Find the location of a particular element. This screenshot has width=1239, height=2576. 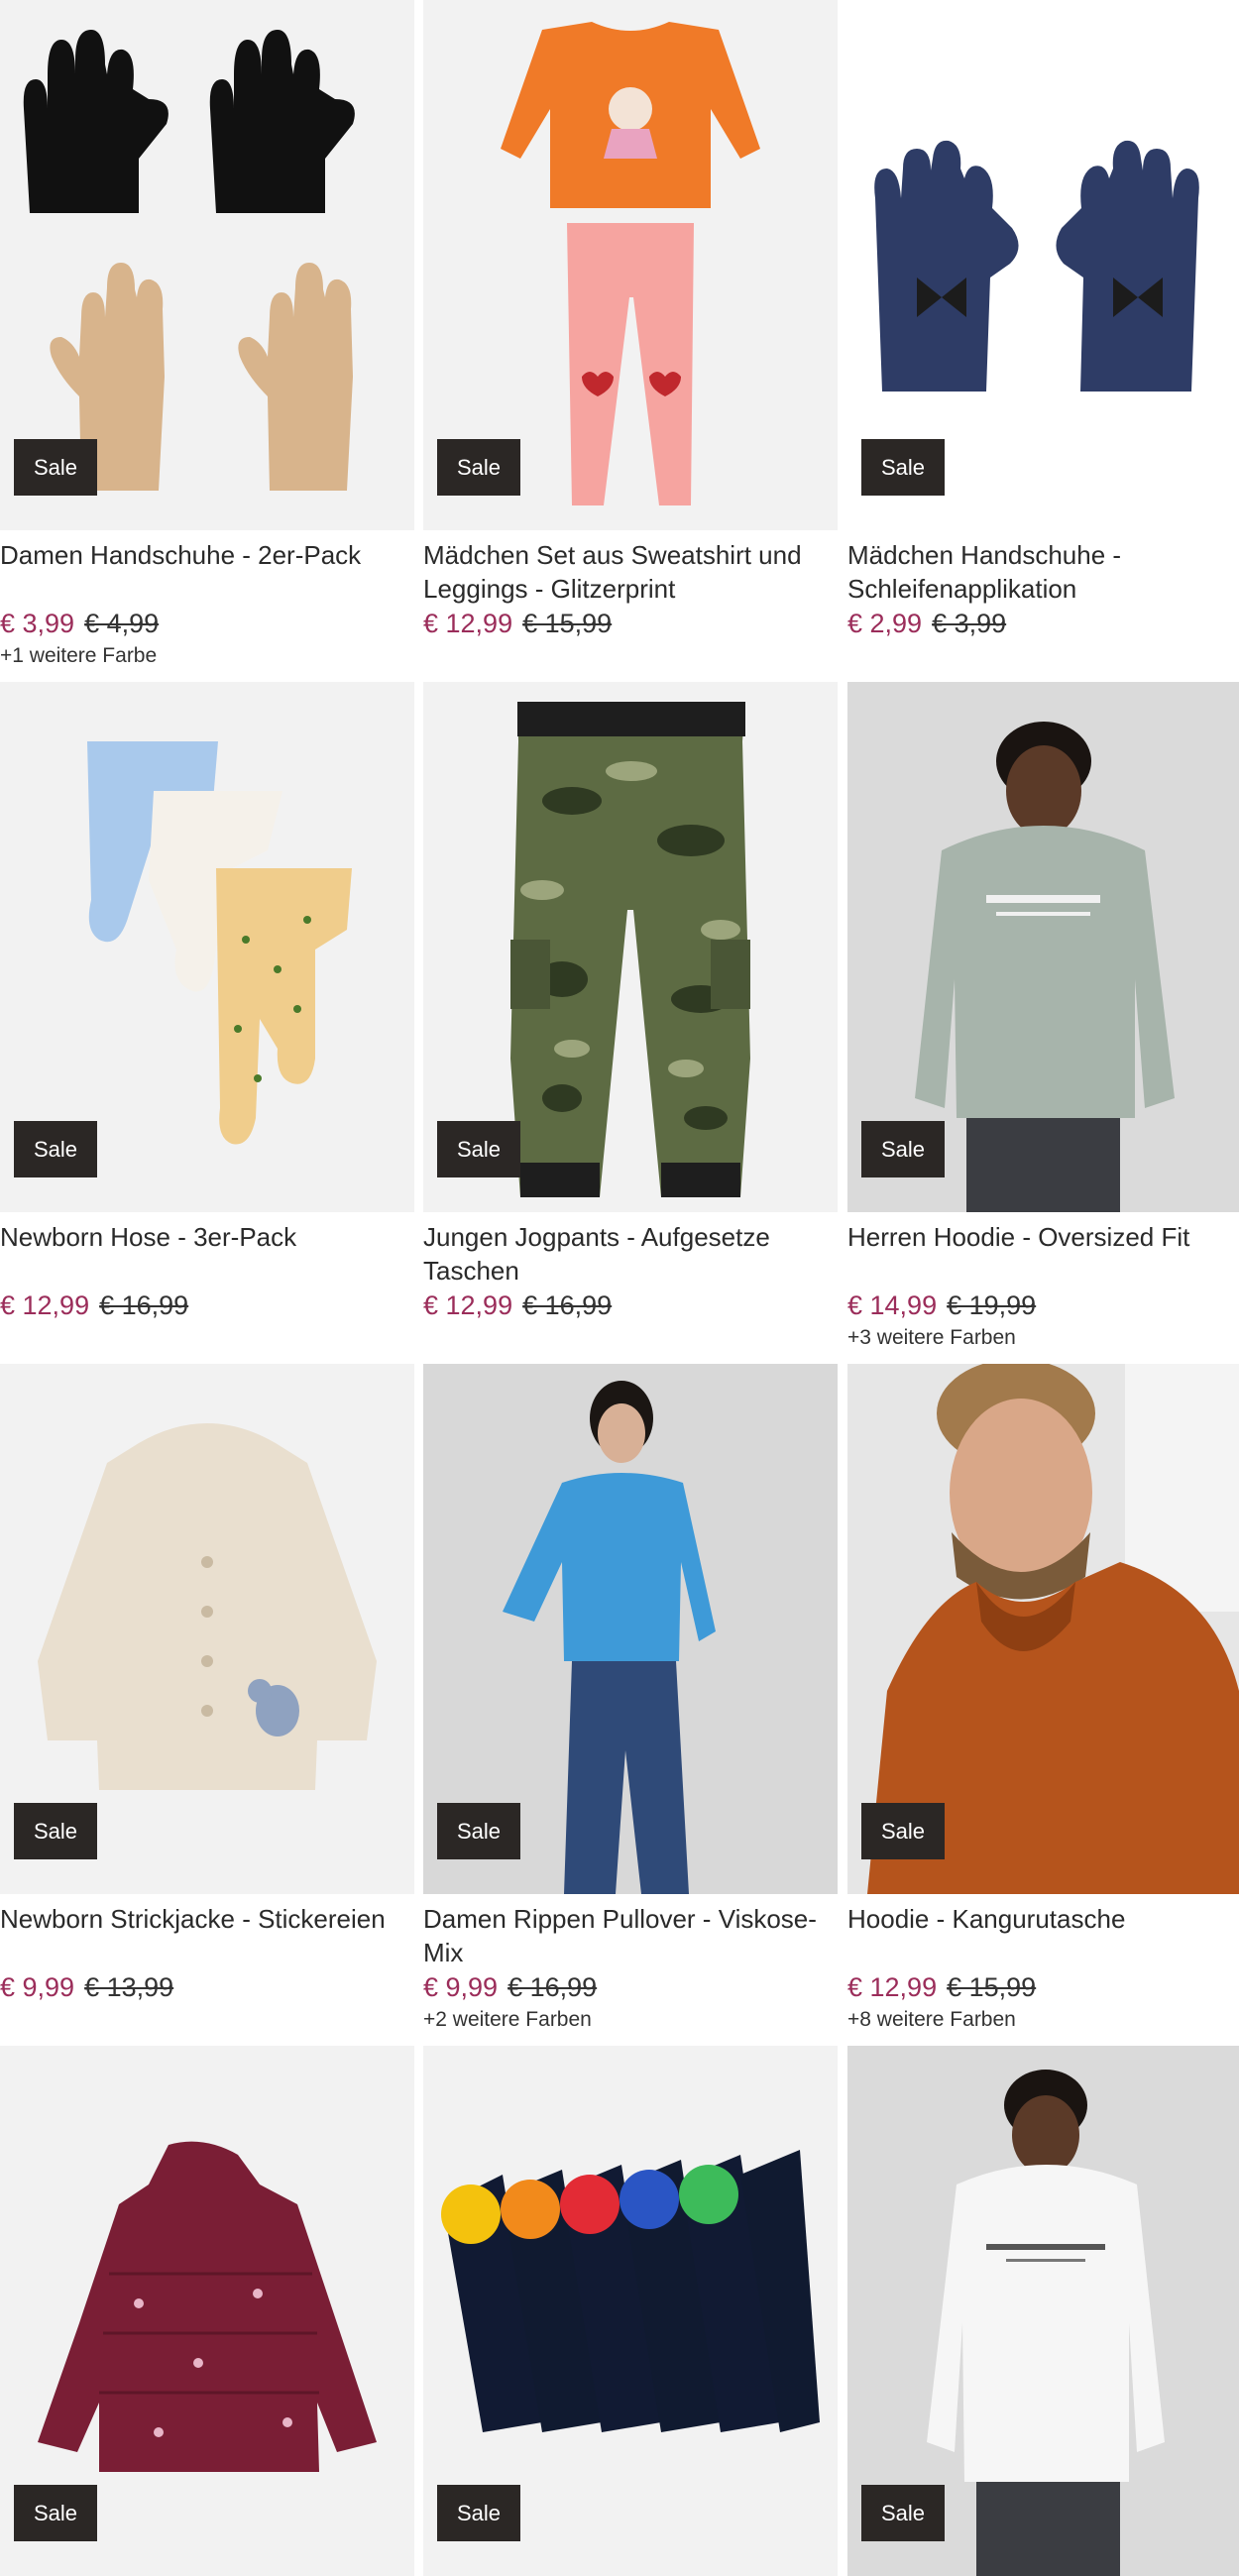

more-colors-link: +3 weitere Farben is located at coordinates (1043, 1338).